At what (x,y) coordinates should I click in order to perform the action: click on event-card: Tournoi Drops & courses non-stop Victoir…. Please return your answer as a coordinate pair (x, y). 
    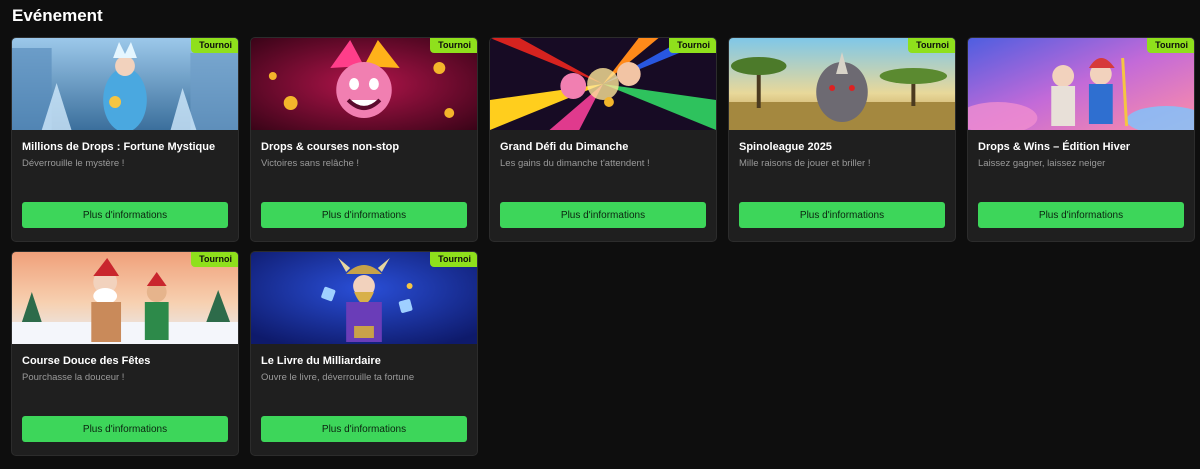
    Looking at the image, I should click on (364, 139).